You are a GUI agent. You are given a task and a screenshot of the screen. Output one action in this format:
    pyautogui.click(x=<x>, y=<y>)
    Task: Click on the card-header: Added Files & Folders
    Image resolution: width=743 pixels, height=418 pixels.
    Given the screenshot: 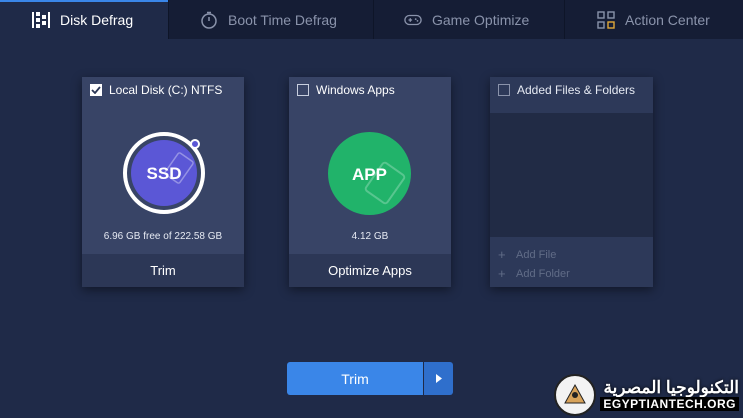 What is the action you would take?
    pyautogui.click(x=566, y=90)
    